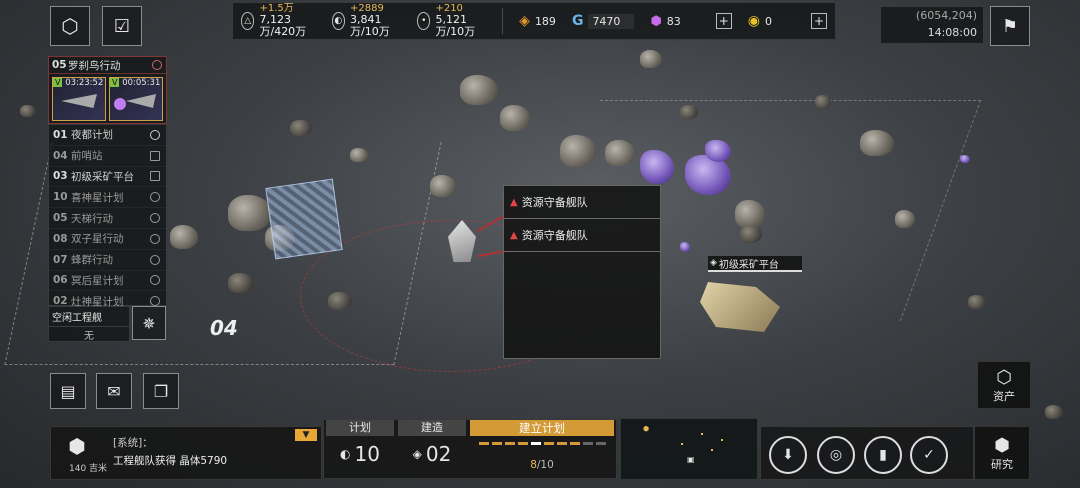 The width and height of the screenshot is (1080, 488). Describe the element at coordinates (932, 25) in the screenshot. I see `coords-panel: (6054,204) 14:08:00` at that location.